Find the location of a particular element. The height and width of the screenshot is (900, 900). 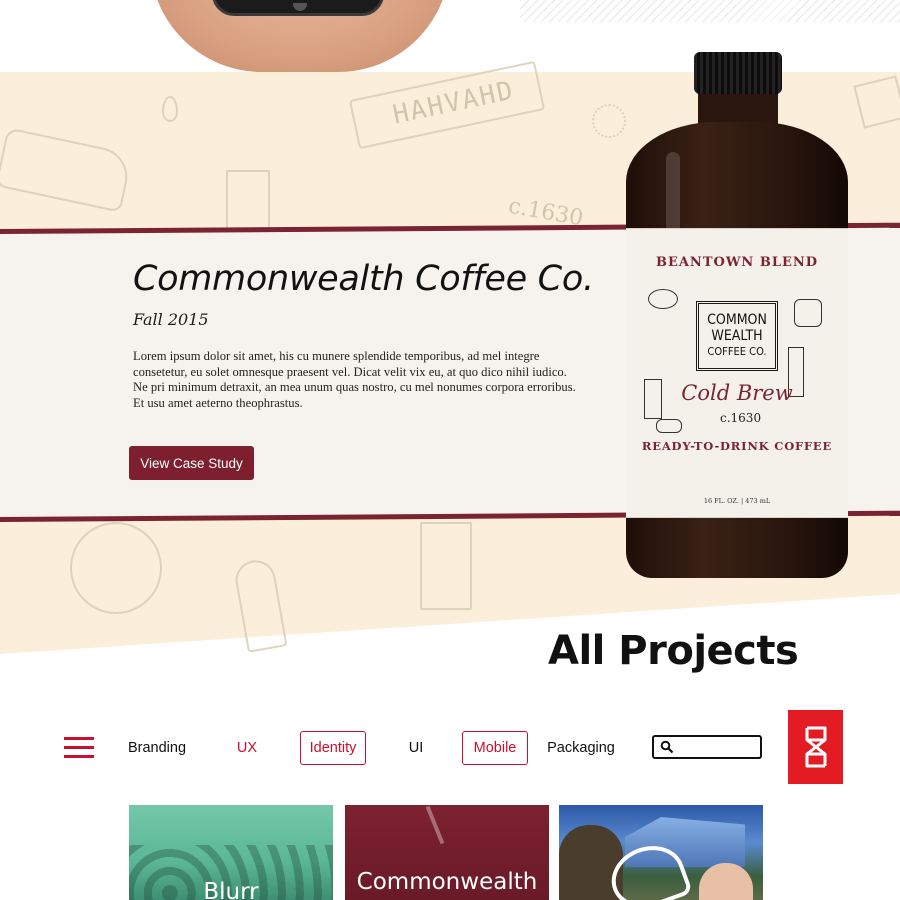

project-card-blurr: Blurr is located at coordinates (231, 852).